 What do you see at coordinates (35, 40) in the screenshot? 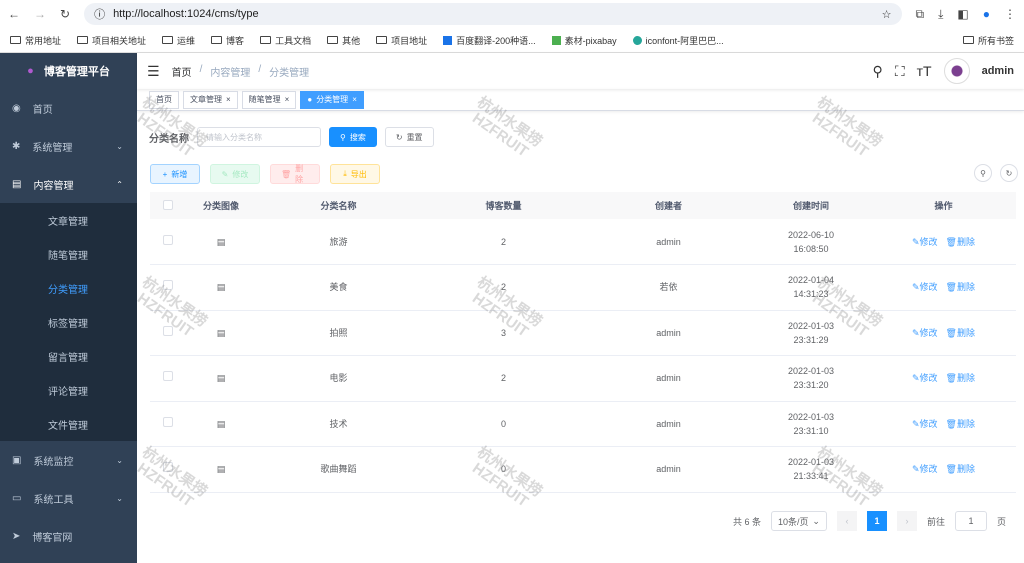
I see `bookmark: 常用地址` at bounding box center [35, 40].